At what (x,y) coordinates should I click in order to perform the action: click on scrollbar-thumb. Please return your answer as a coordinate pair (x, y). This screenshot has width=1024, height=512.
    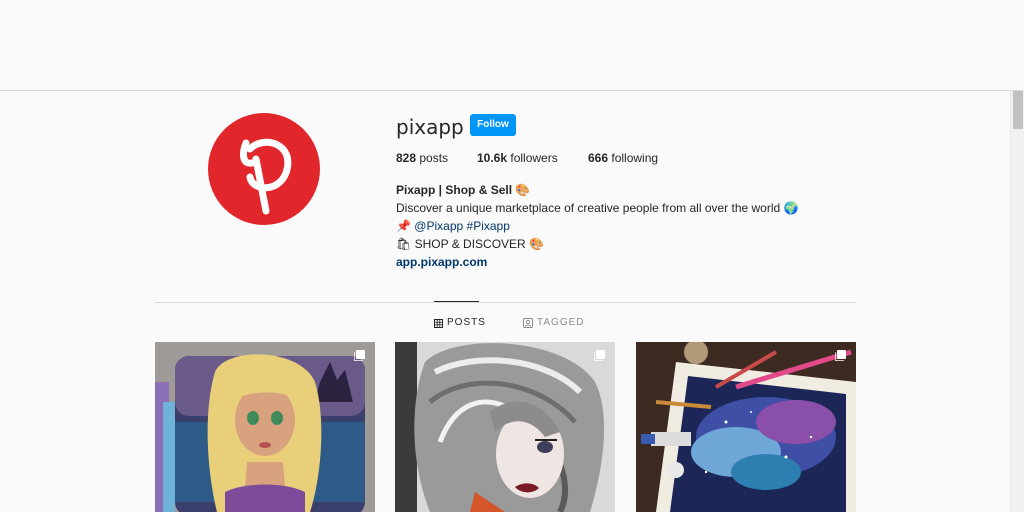
    Looking at the image, I should click on (1018, 110).